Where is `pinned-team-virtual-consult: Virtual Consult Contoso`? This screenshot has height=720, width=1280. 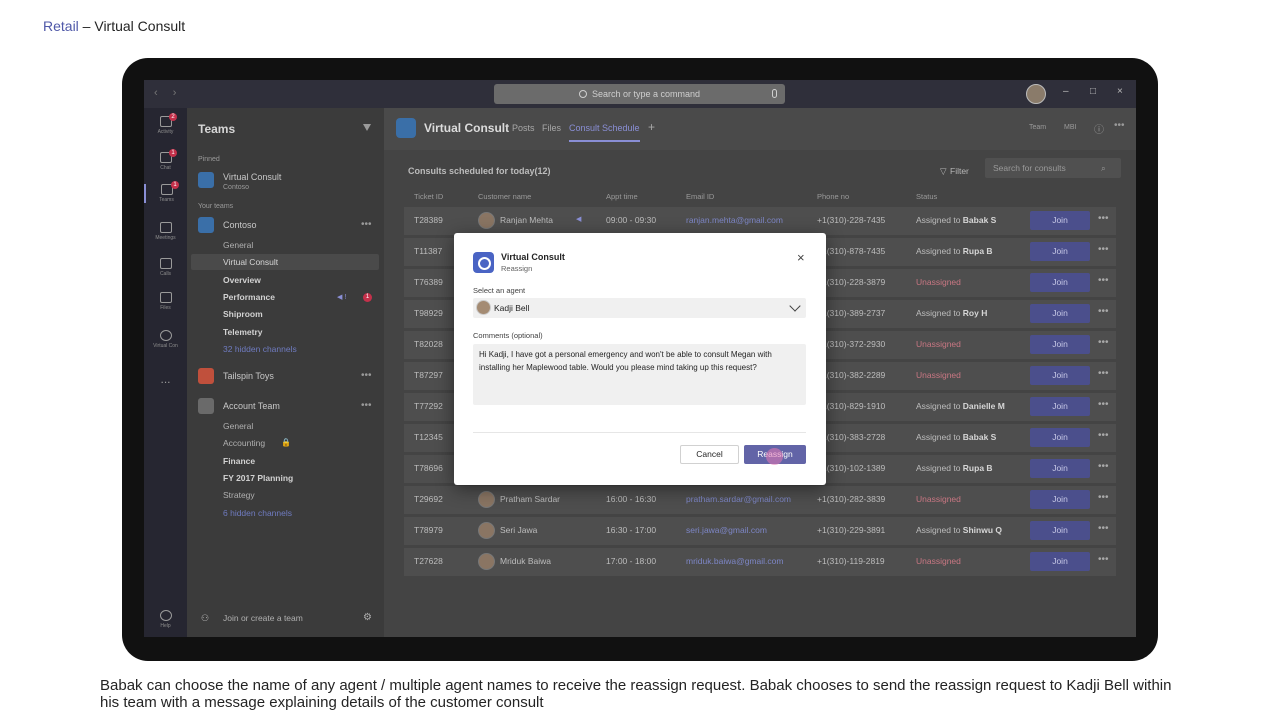 pinned-team-virtual-consult: Virtual Consult Contoso is located at coordinates (288, 181).